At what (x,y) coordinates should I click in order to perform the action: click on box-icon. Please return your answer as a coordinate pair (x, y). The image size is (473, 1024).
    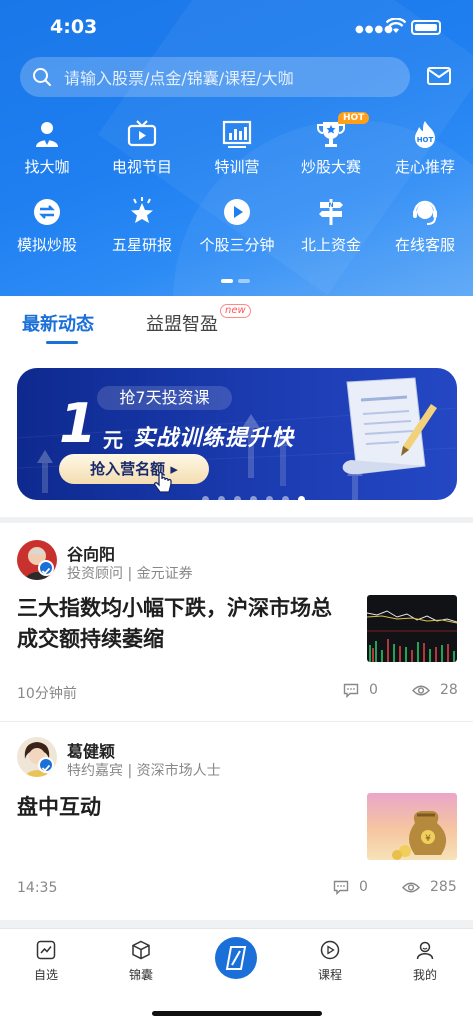
    Looking at the image, I should click on (141, 950).